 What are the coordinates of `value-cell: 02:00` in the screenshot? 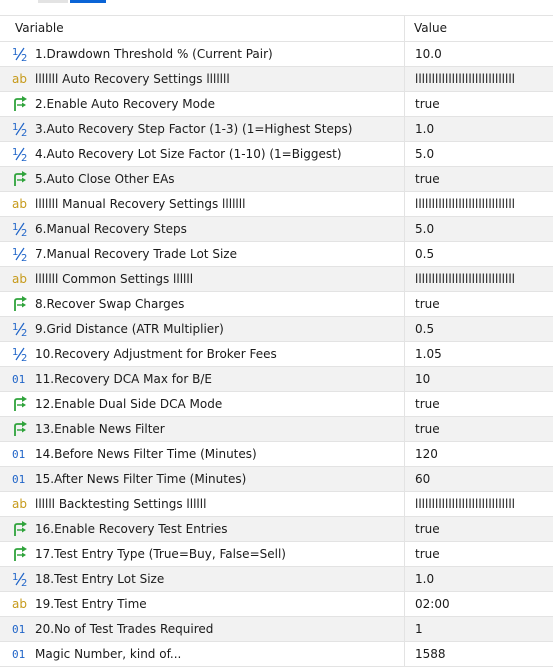 It's located at (479, 604).